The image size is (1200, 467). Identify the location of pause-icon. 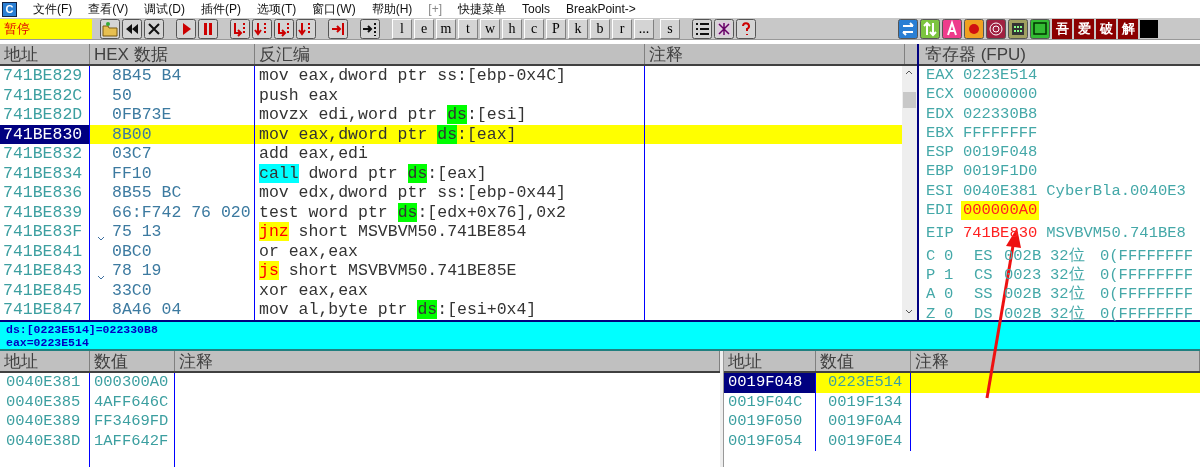
(208, 28).